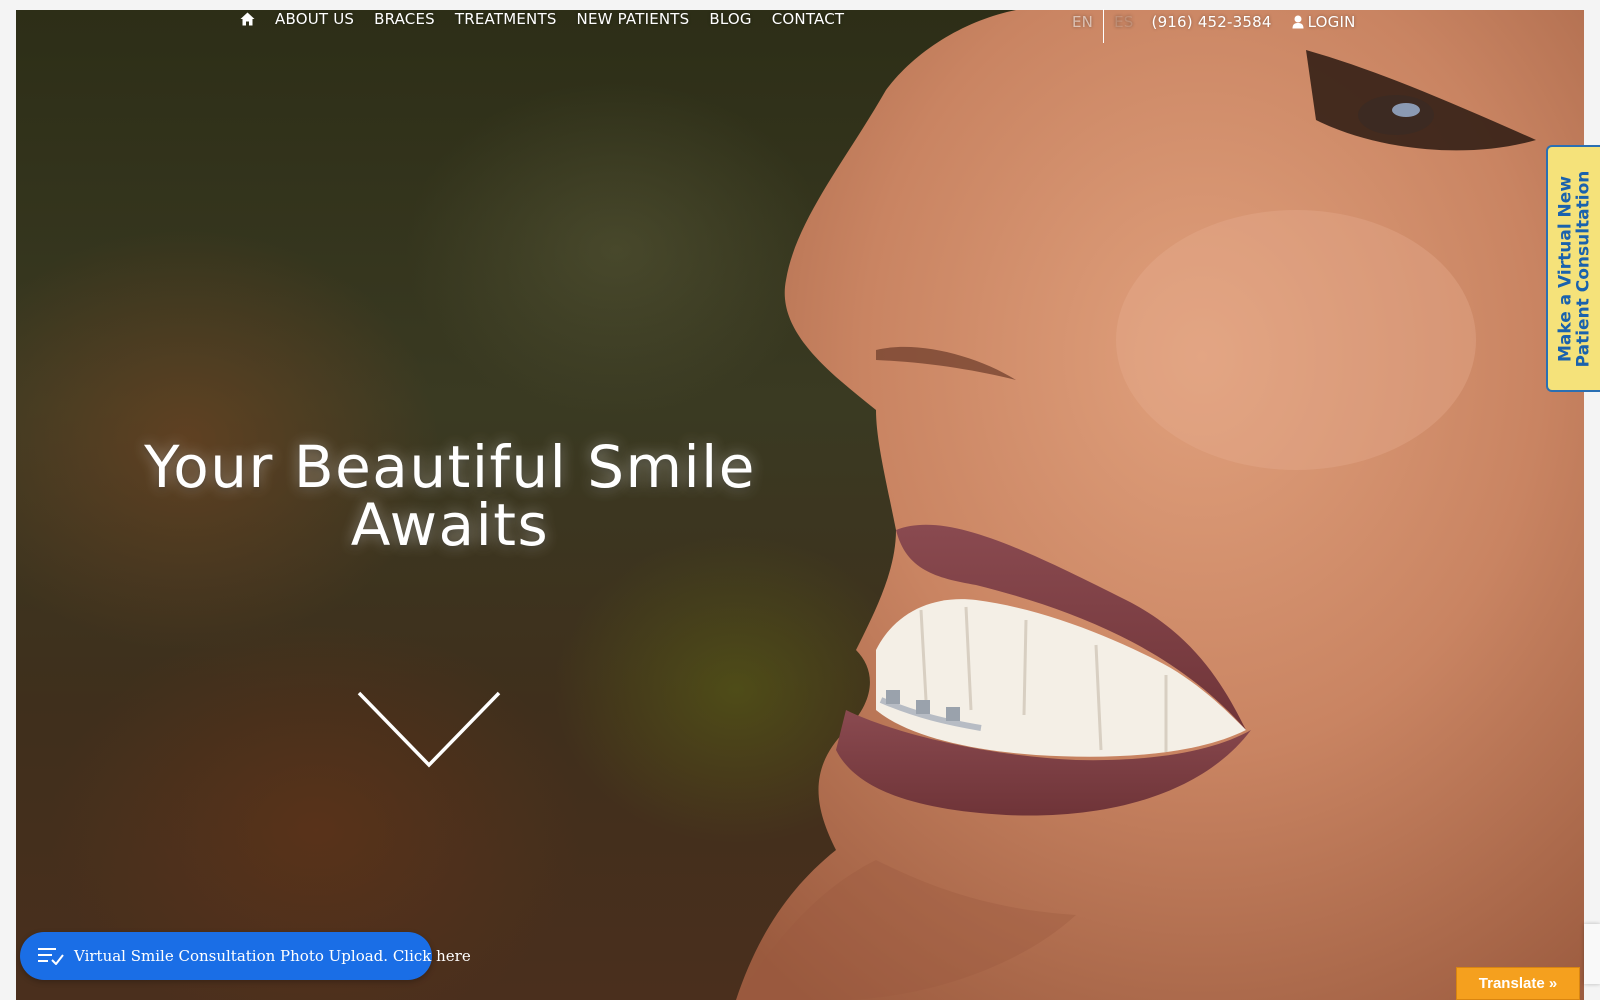  Describe the element at coordinates (1583, 268) in the screenshot. I see `side-tab-line-2: Patient Consultation` at that location.